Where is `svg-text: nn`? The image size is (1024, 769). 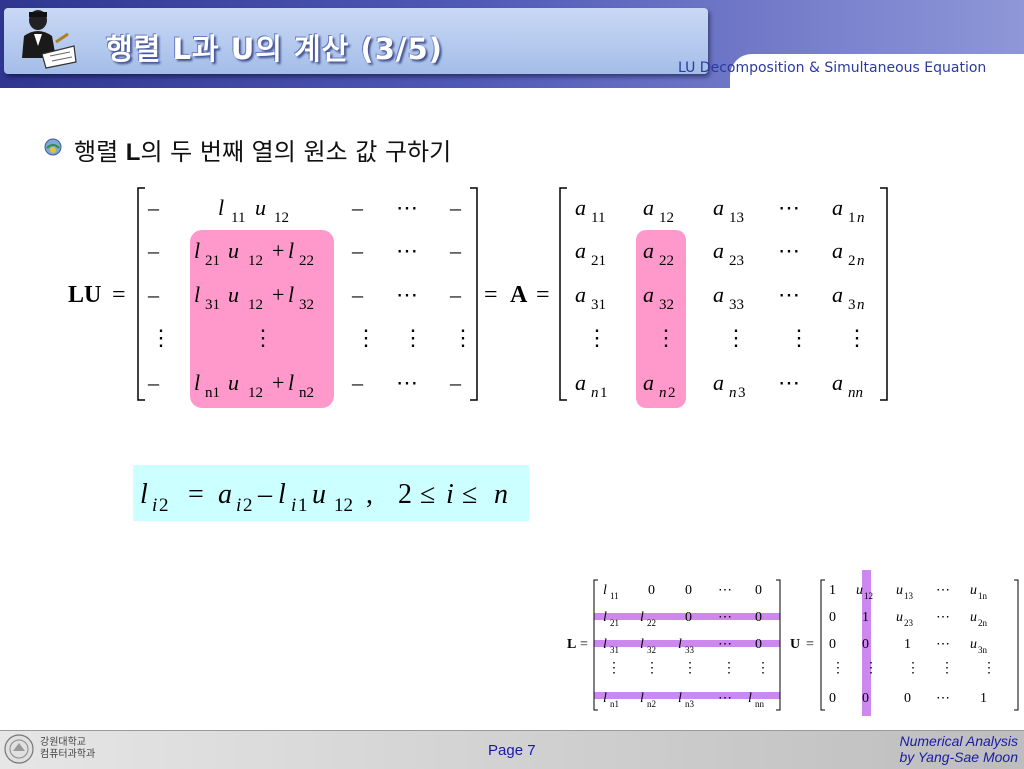 svg-text: nn is located at coordinates (760, 704).